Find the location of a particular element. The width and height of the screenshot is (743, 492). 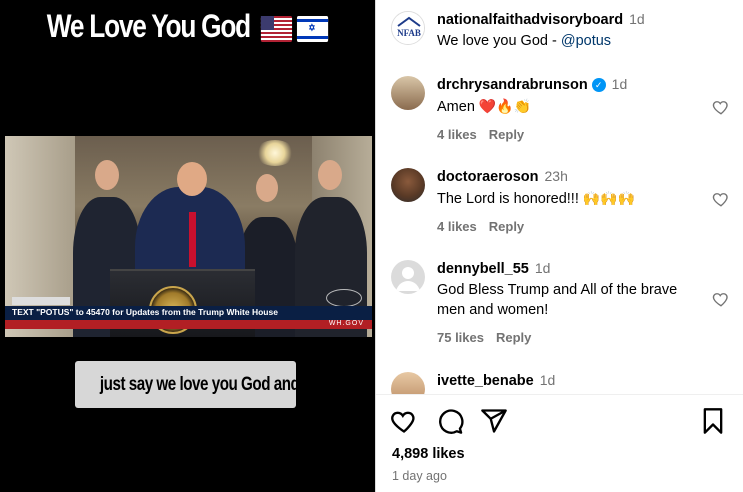

avatar: NFAB is located at coordinates (408, 28).